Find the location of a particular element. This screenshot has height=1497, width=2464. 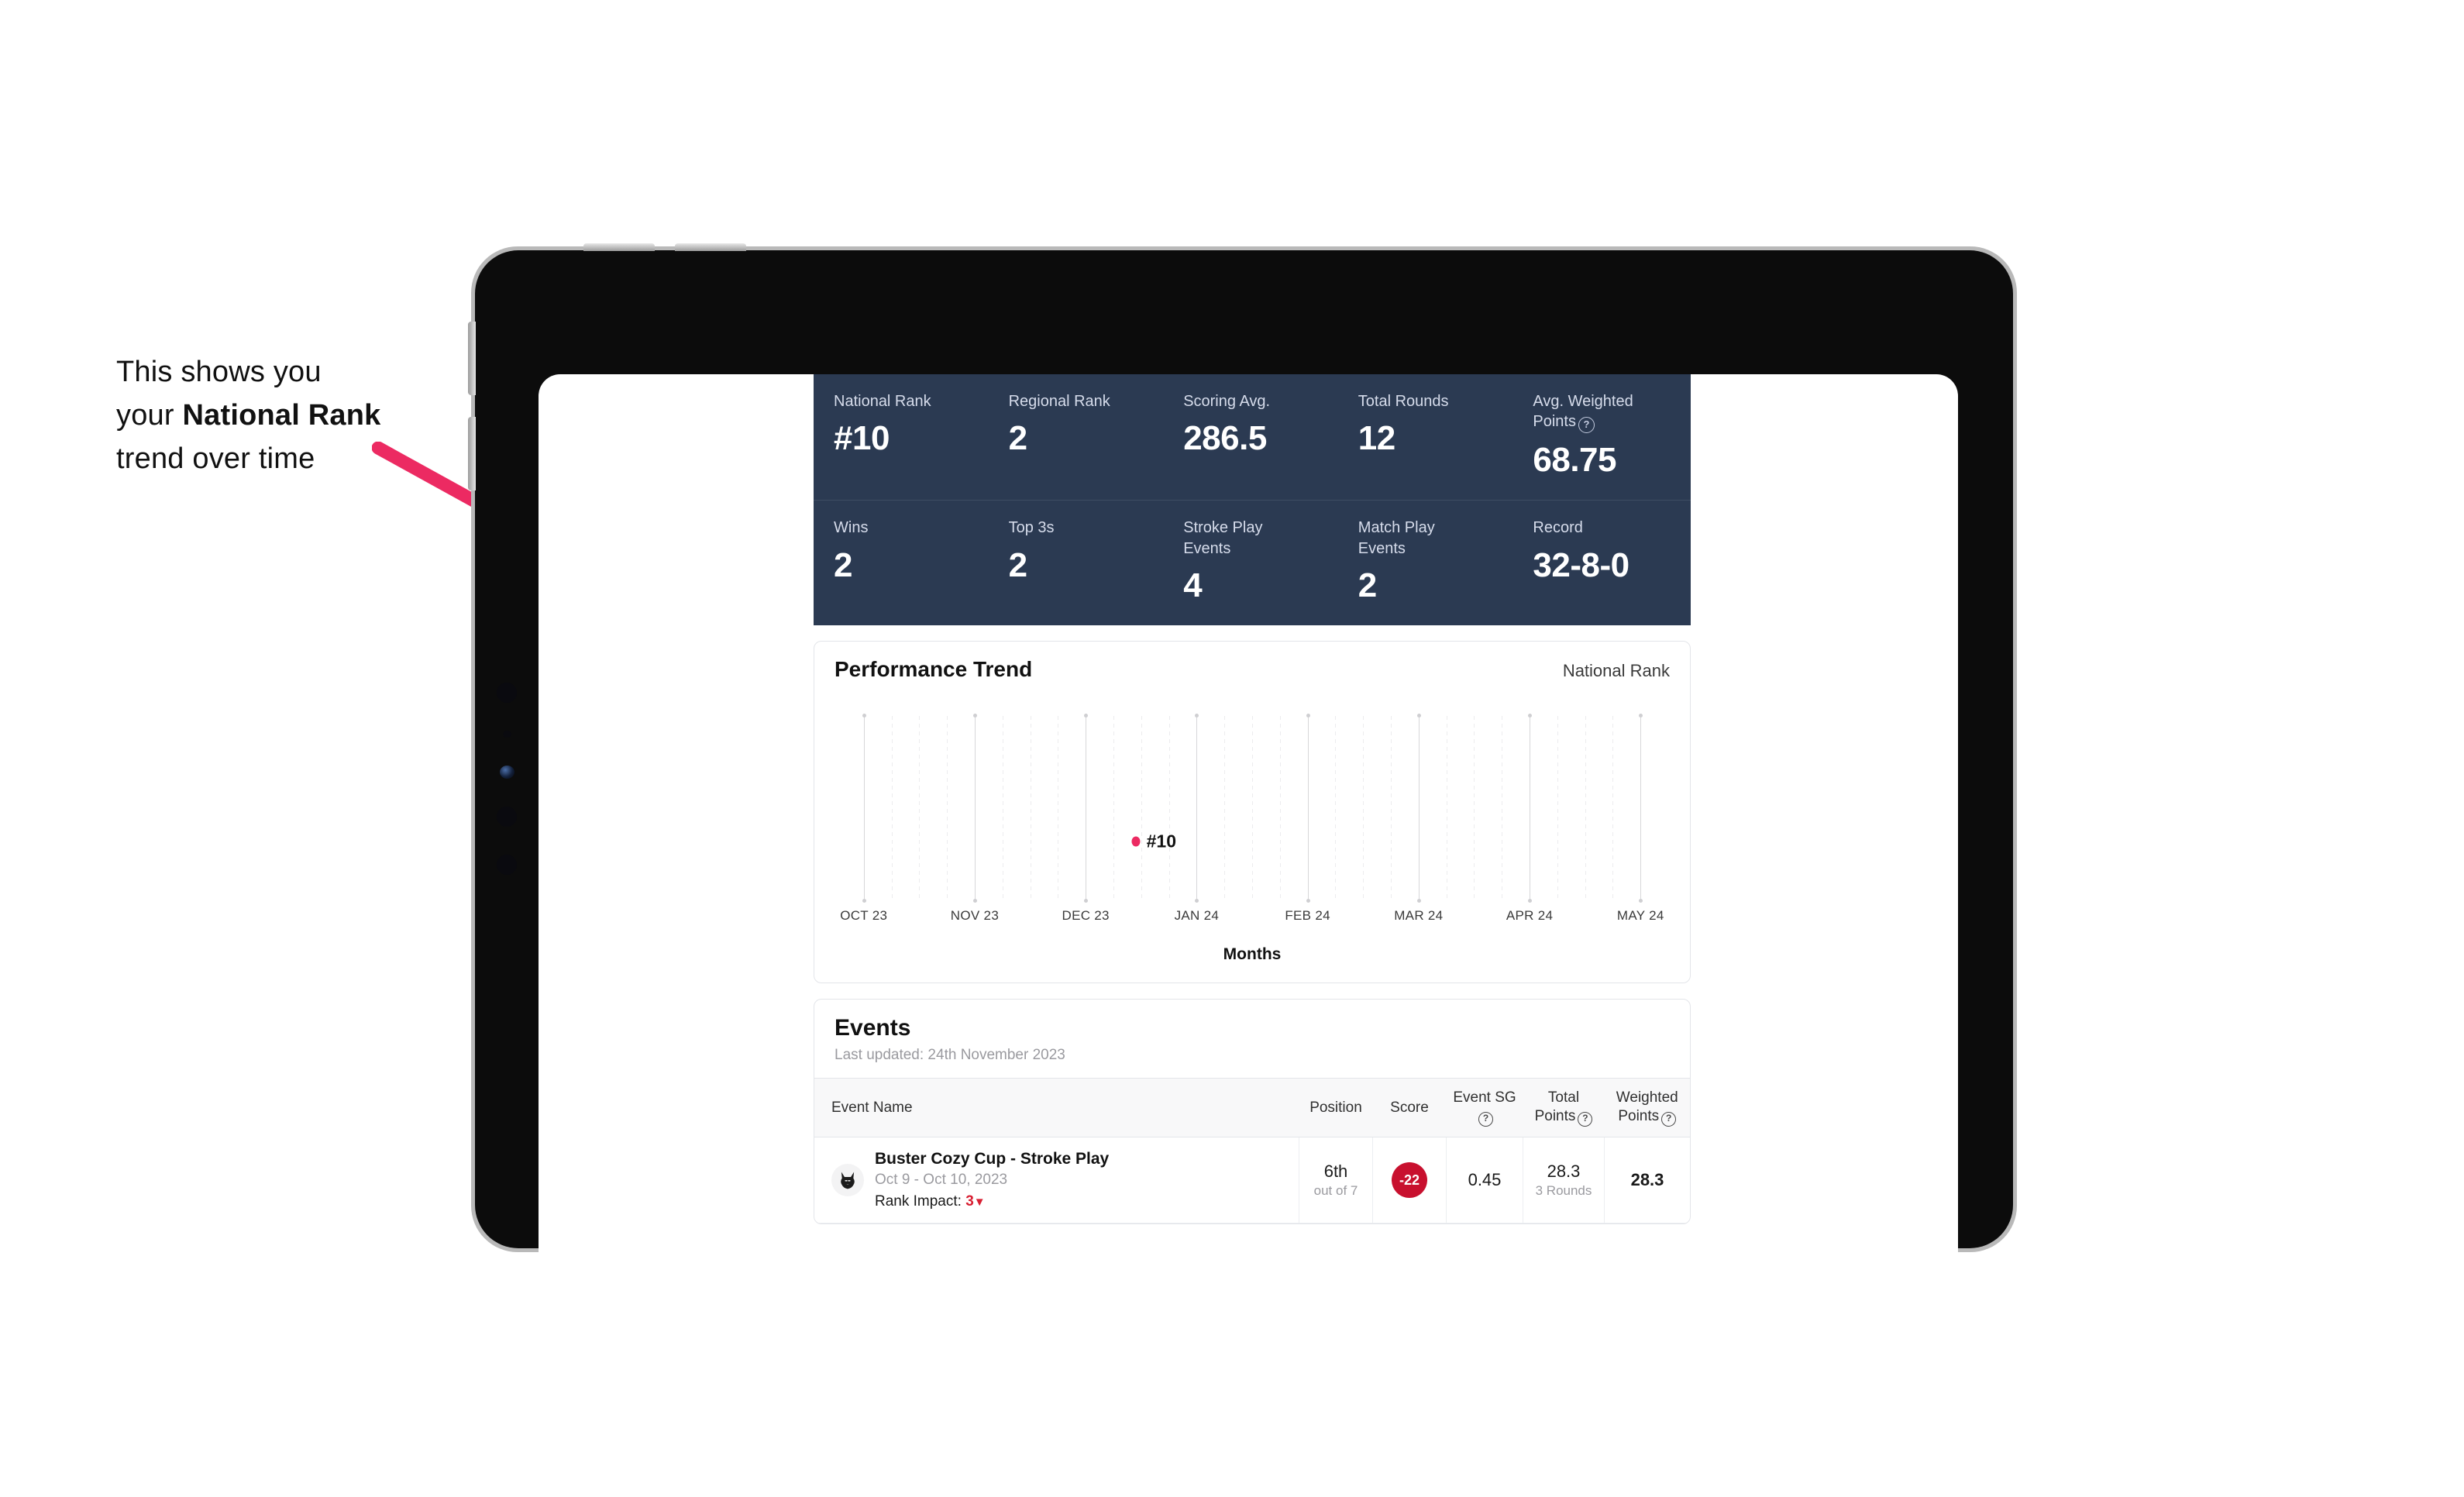

performance-trend-title: Performance Trend is located at coordinates (934, 669).